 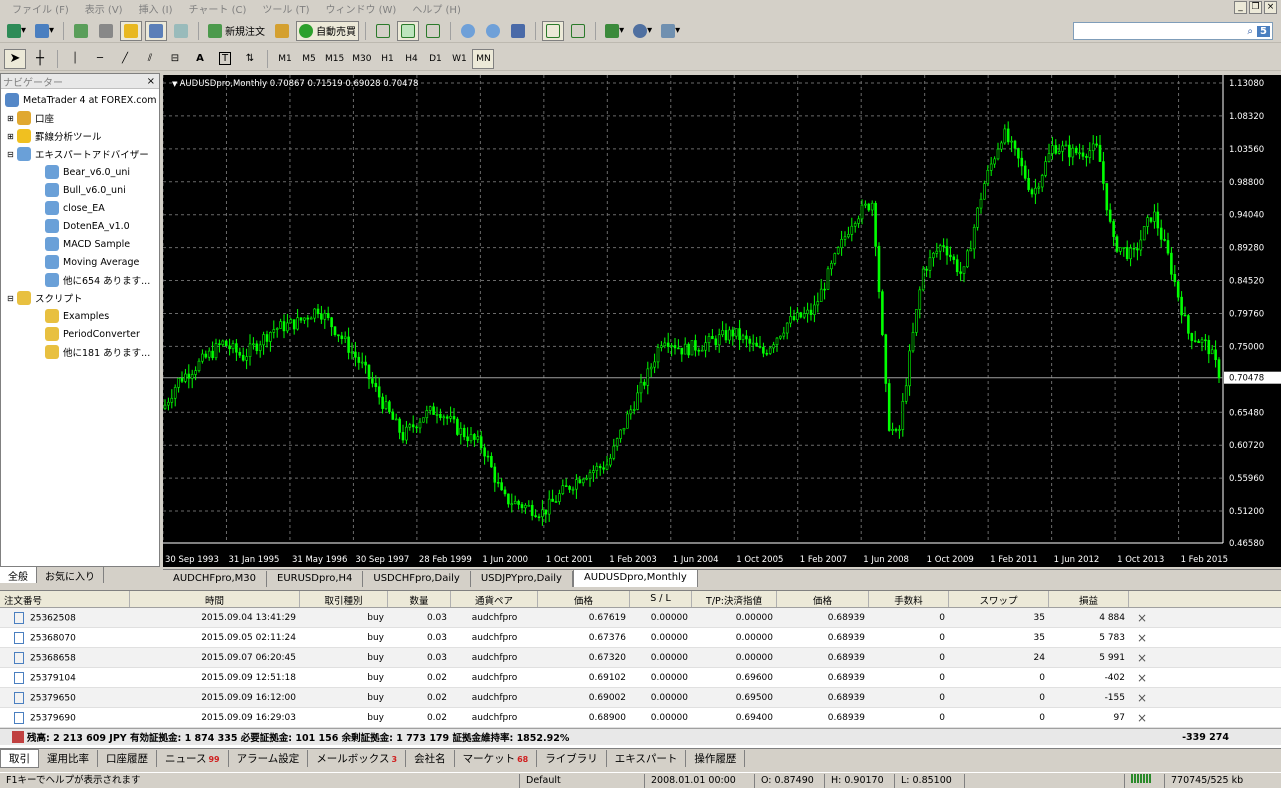 I want to click on terminal-tab: メールボックス 3, so click(x=357, y=758).